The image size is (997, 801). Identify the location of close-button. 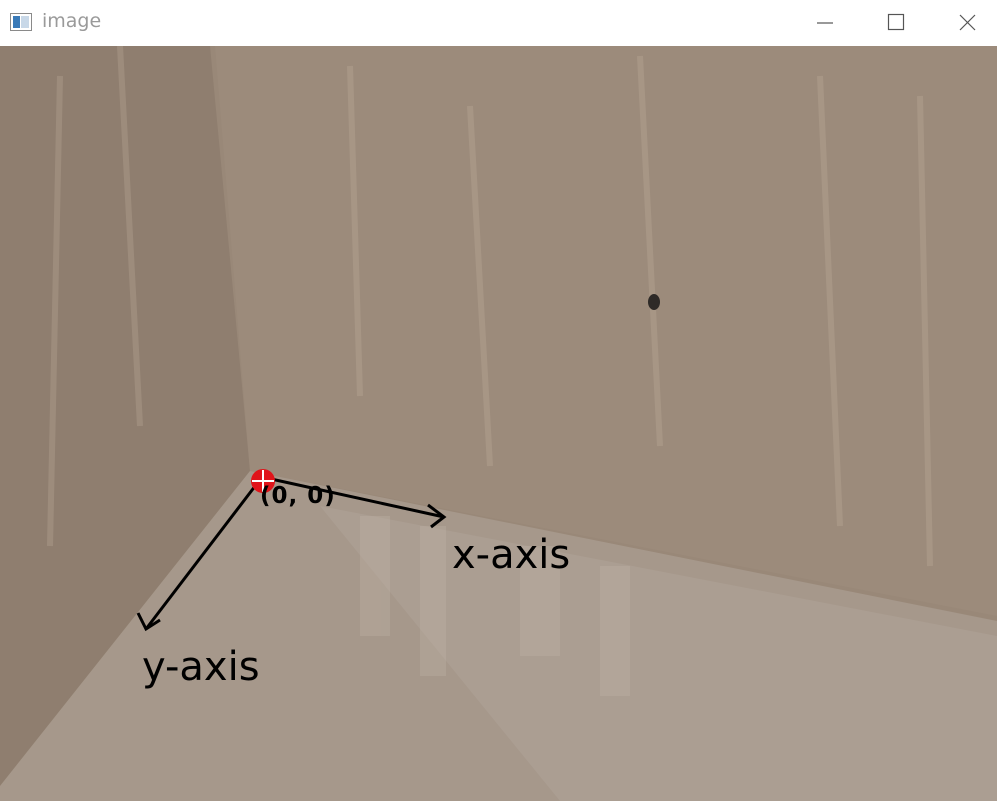
(963, 23).